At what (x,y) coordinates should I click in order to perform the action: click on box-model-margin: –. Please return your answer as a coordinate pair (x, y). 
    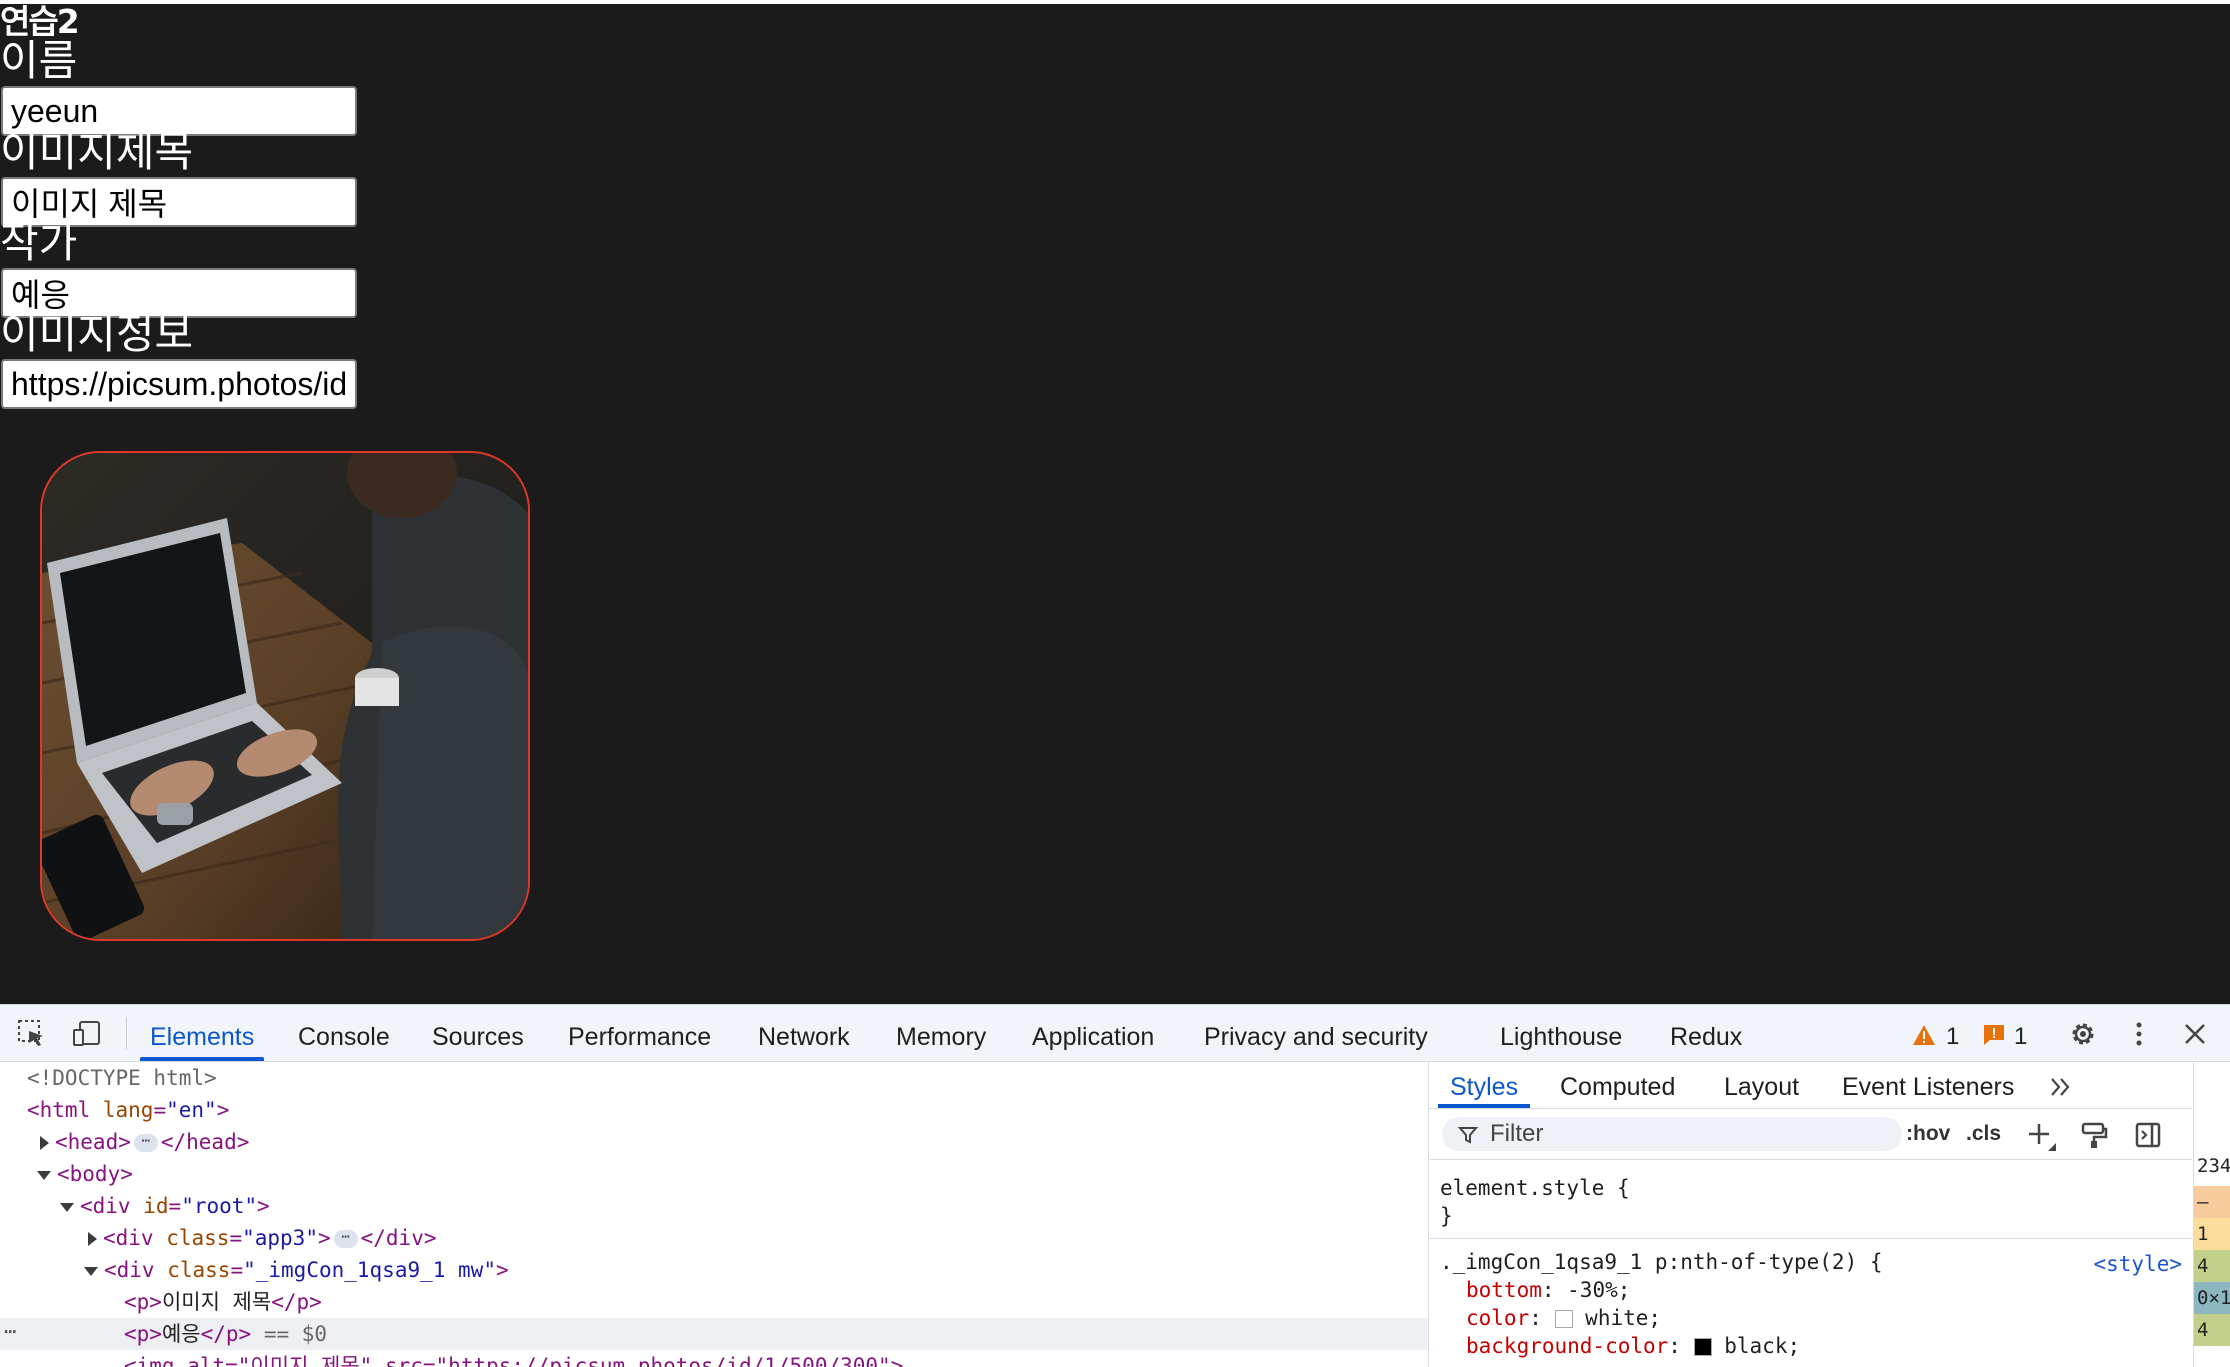
    Looking at the image, I should click on (2212, 1202).